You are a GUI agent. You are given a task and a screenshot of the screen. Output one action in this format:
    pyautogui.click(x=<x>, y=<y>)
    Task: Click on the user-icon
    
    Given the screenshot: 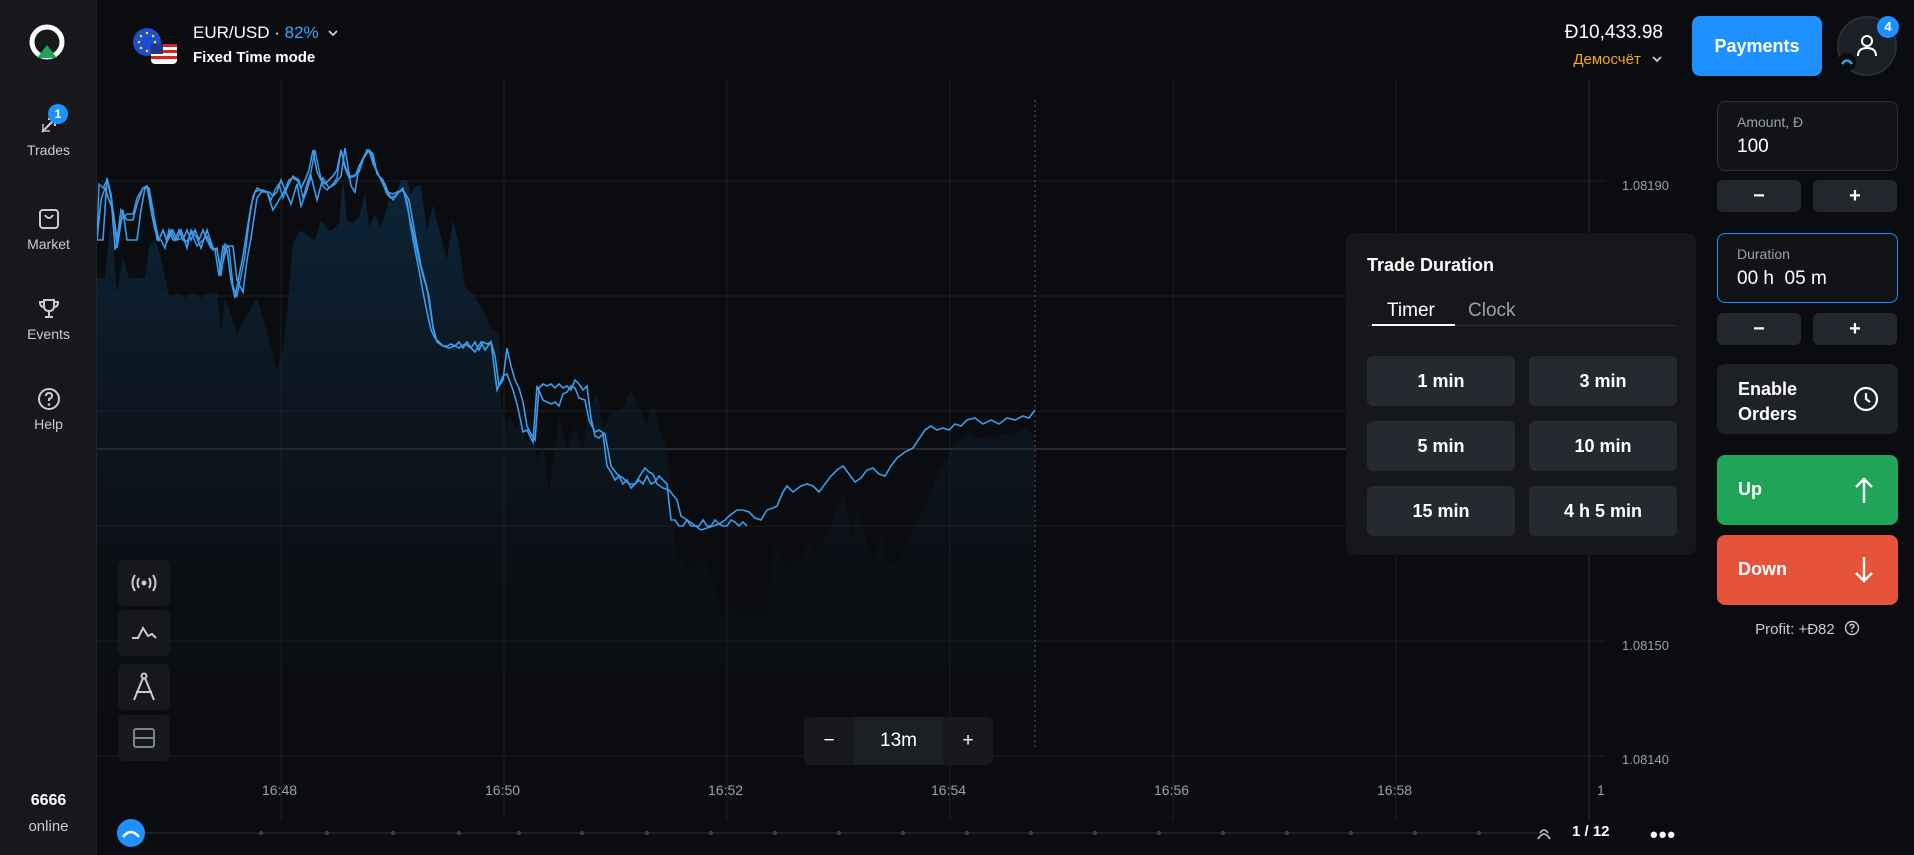 What is the action you would take?
    pyautogui.click(x=1867, y=46)
    